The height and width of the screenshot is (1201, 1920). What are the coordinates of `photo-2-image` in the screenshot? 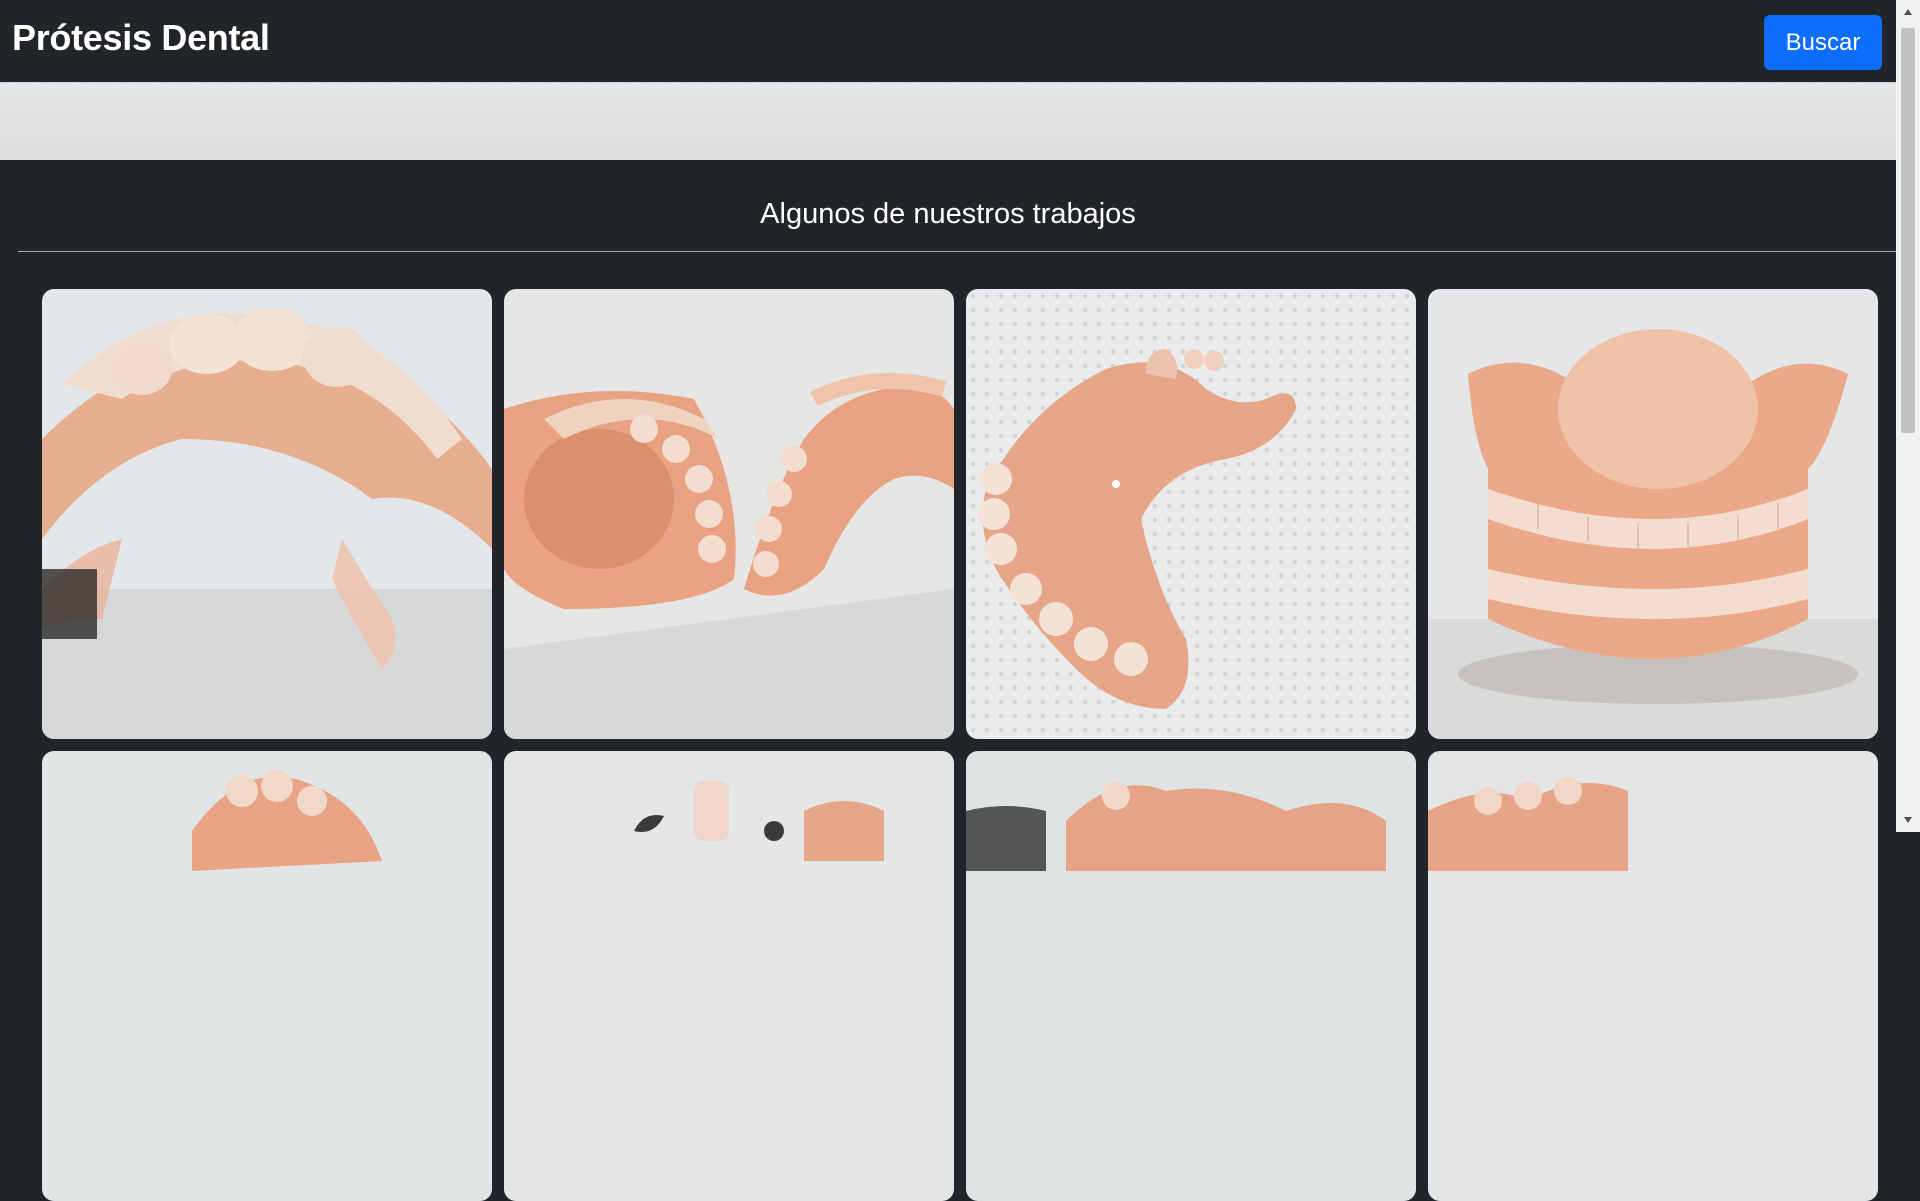 It's located at (729, 514).